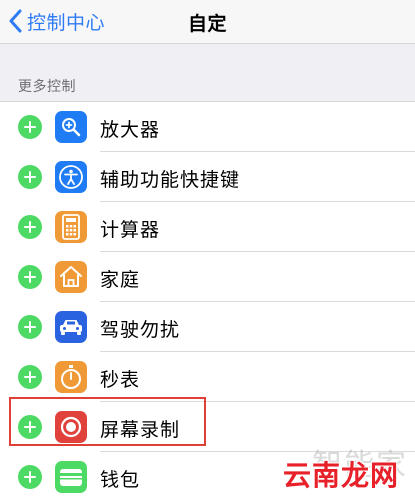  I want to click on stopwatch-icon, so click(71, 377).